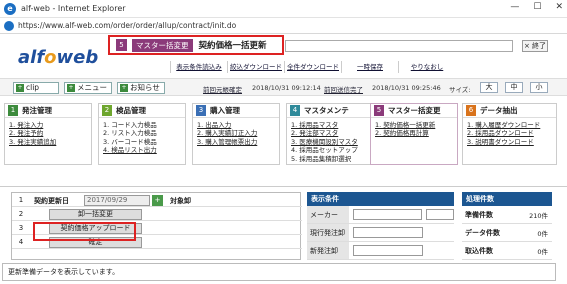 This screenshot has height=284, width=567. Describe the element at coordinates (328, 214) in the screenshot. I see `maker-label: メーカー` at that location.